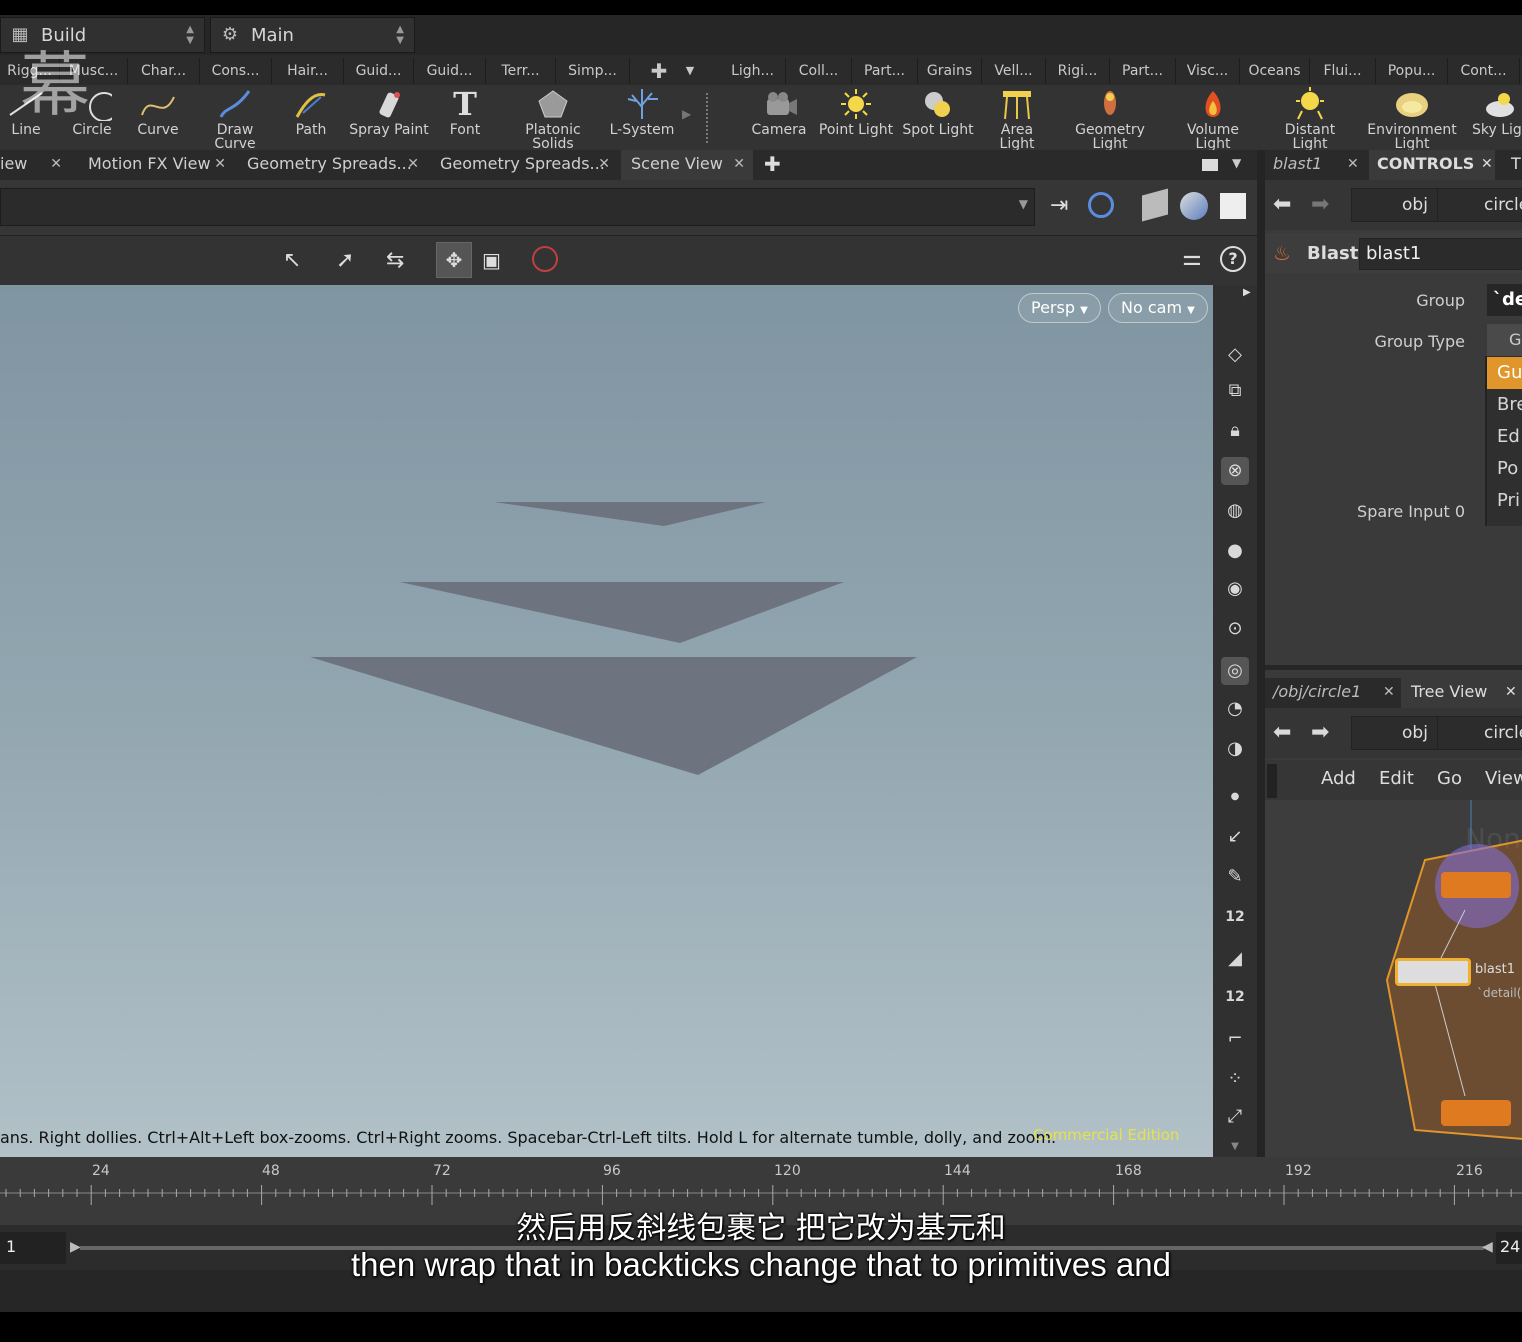 This screenshot has height=1342, width=1522. I want to click on node-name-field: blast1, so click(1440, 254).